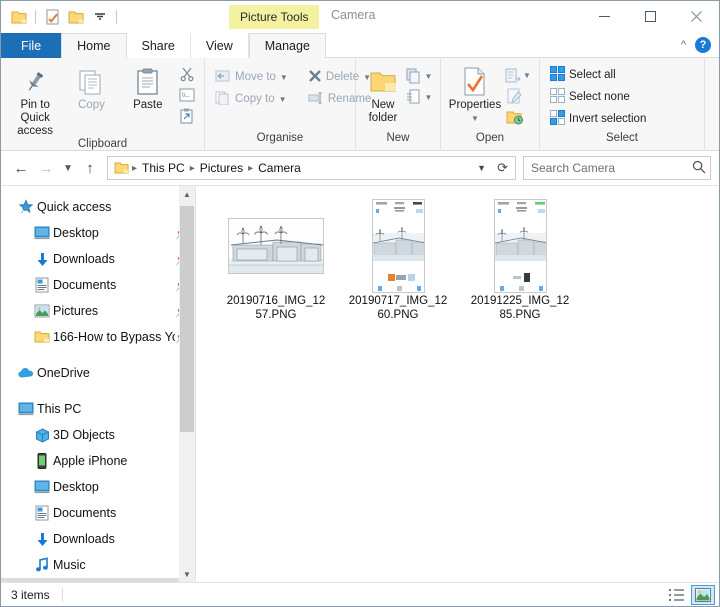 The height and width of the screenshot is (607, 720). I want to click on scroll-down-arrow-icon: ▼, so click(187, 574).